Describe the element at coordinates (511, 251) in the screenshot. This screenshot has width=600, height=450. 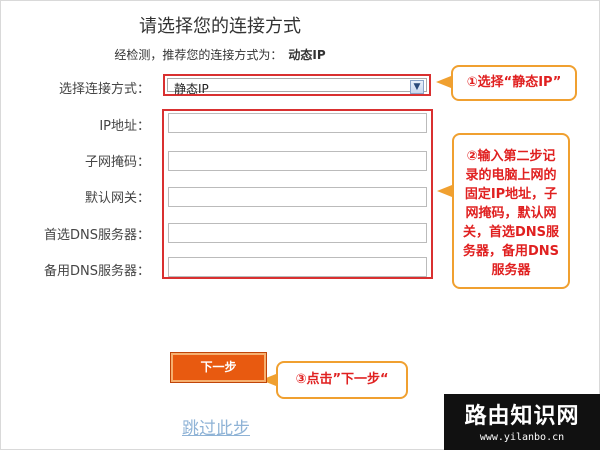
I see `callout-step-2-line: 务器，备用DNS` at that location.